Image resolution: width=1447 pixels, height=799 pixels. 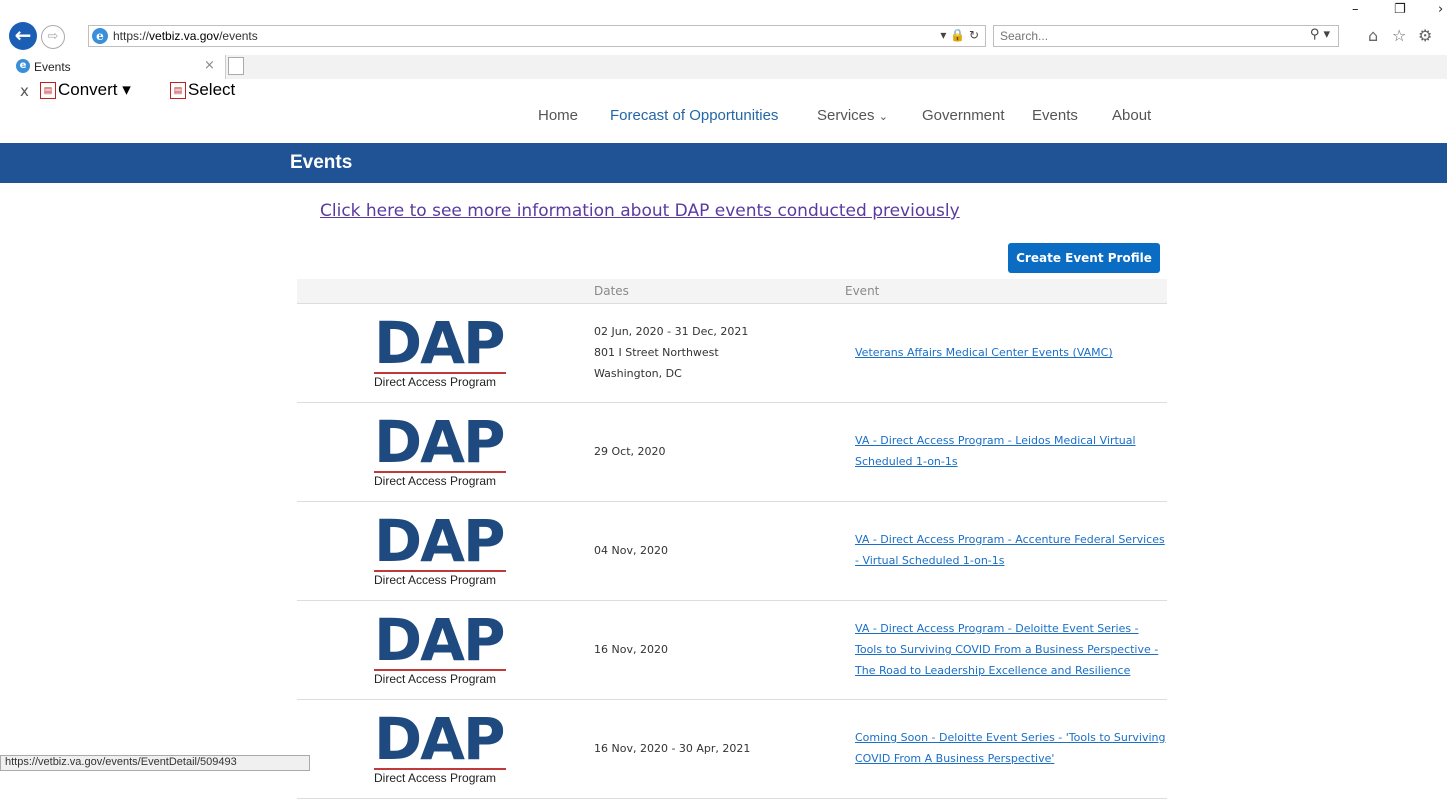 What do you see at coordinates (537, 36) in the screenshot?
I see `address-bar: e https://vetbiz.va.gov/events ▾ 🔒 ↻` at bounding box center [537, 36].